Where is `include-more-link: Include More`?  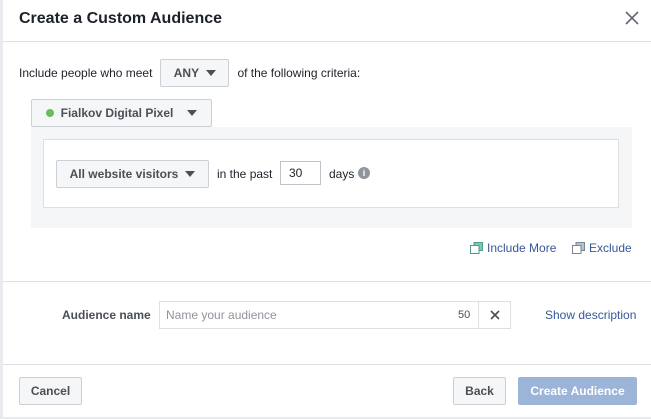
include-more-link: Include More is located at coordinates (513, 248).